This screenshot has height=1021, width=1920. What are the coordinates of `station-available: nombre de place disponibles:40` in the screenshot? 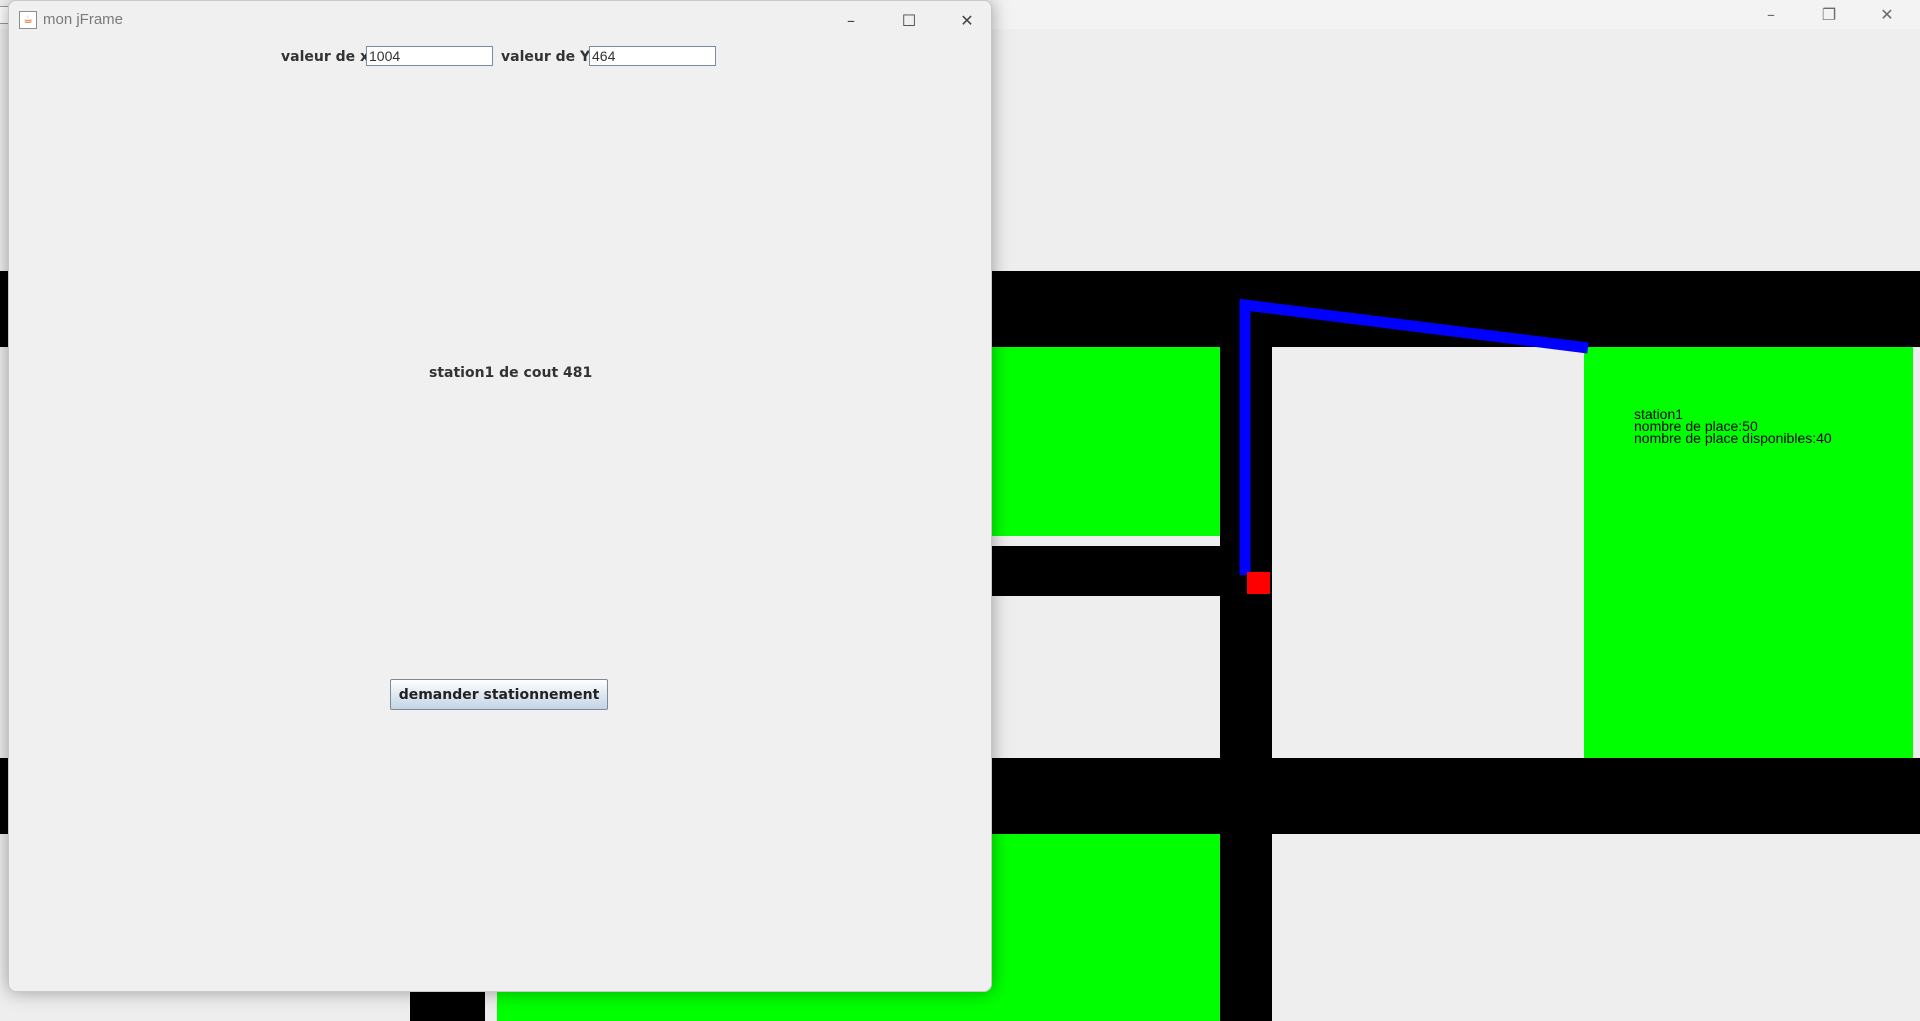 It's located at (1733, 438).